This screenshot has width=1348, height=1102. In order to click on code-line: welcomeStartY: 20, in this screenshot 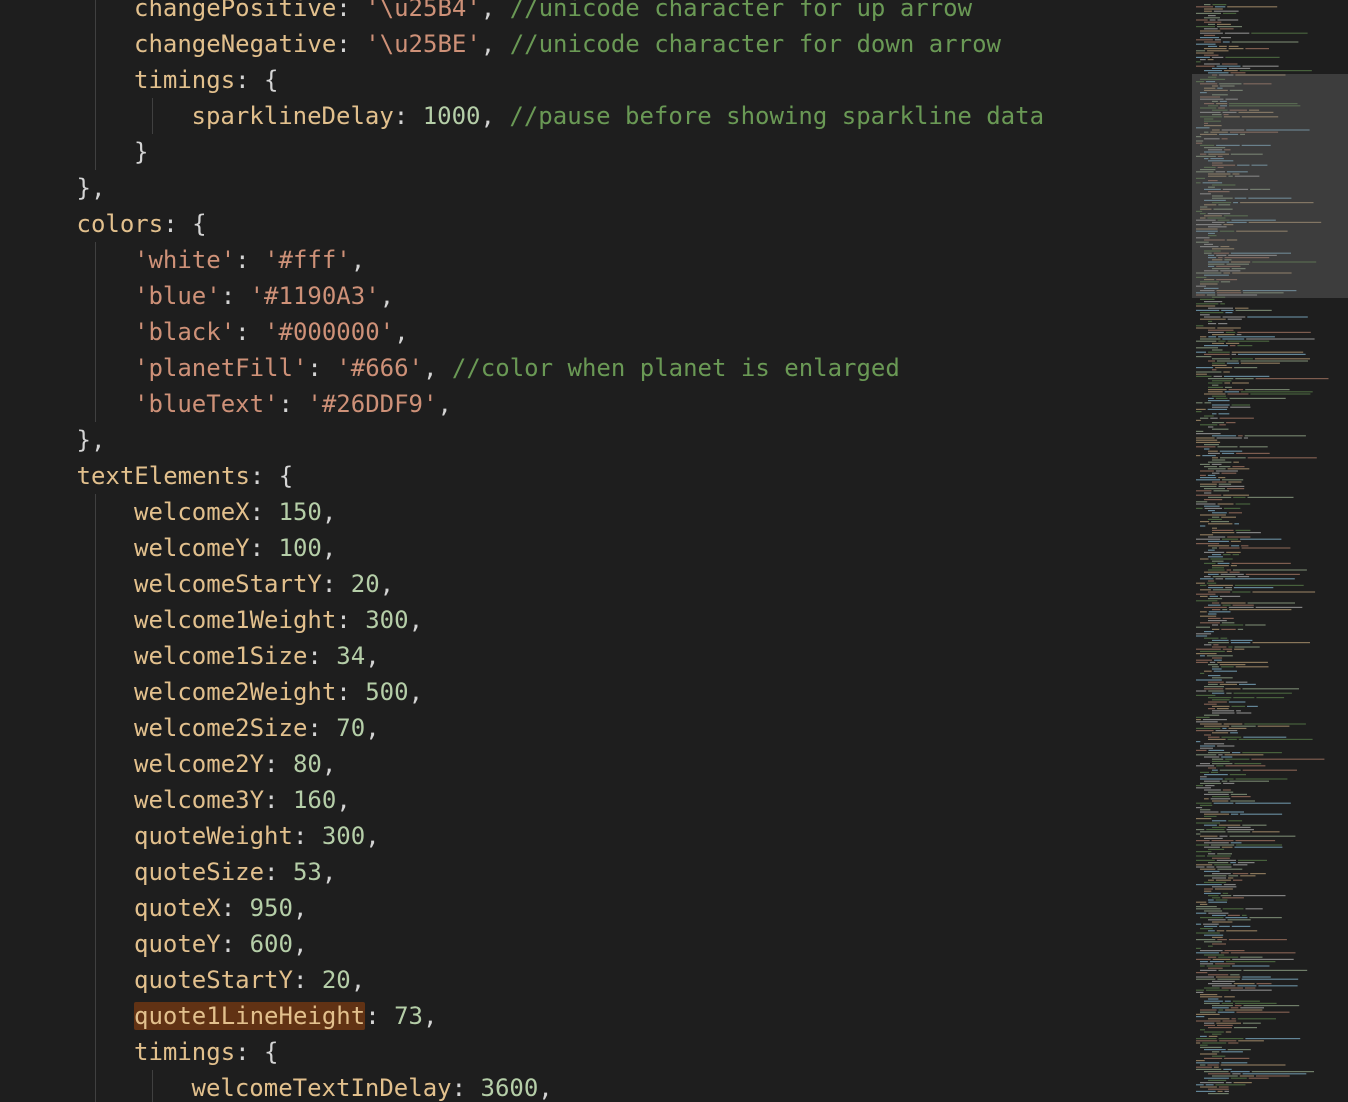, I will do `click(595, 584)`.